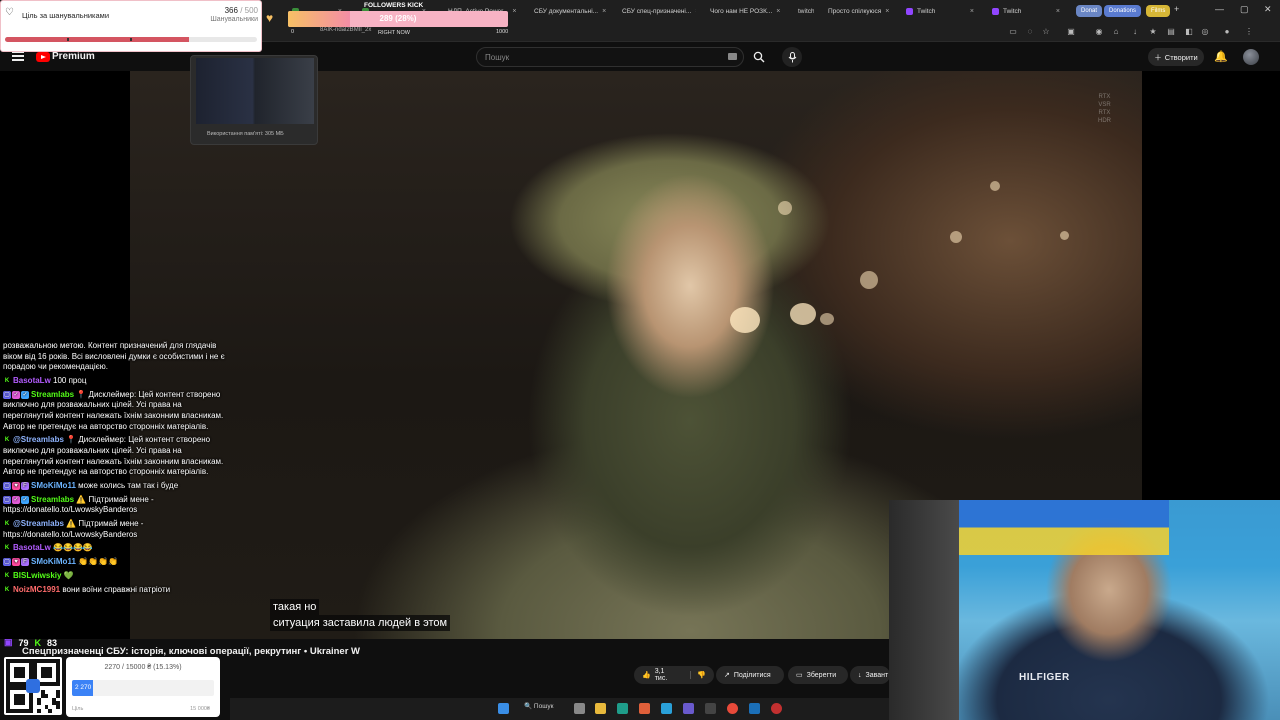  What do you see at coordinates (1013, 31) in the screenshot?
I see `cast-icon: ▭` at bounding box center [1013, 31].